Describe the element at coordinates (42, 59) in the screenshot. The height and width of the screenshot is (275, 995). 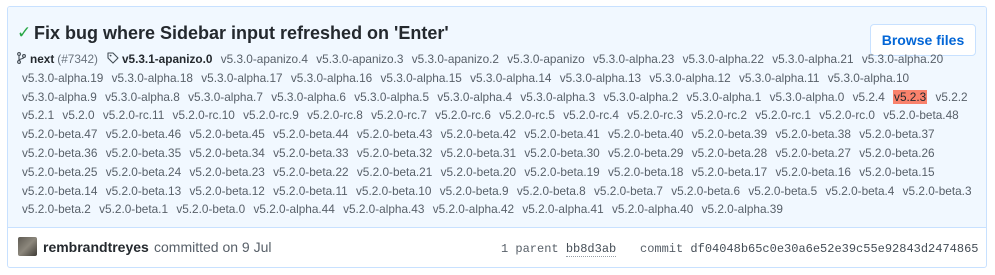
I see `branch-name: next` at that location.